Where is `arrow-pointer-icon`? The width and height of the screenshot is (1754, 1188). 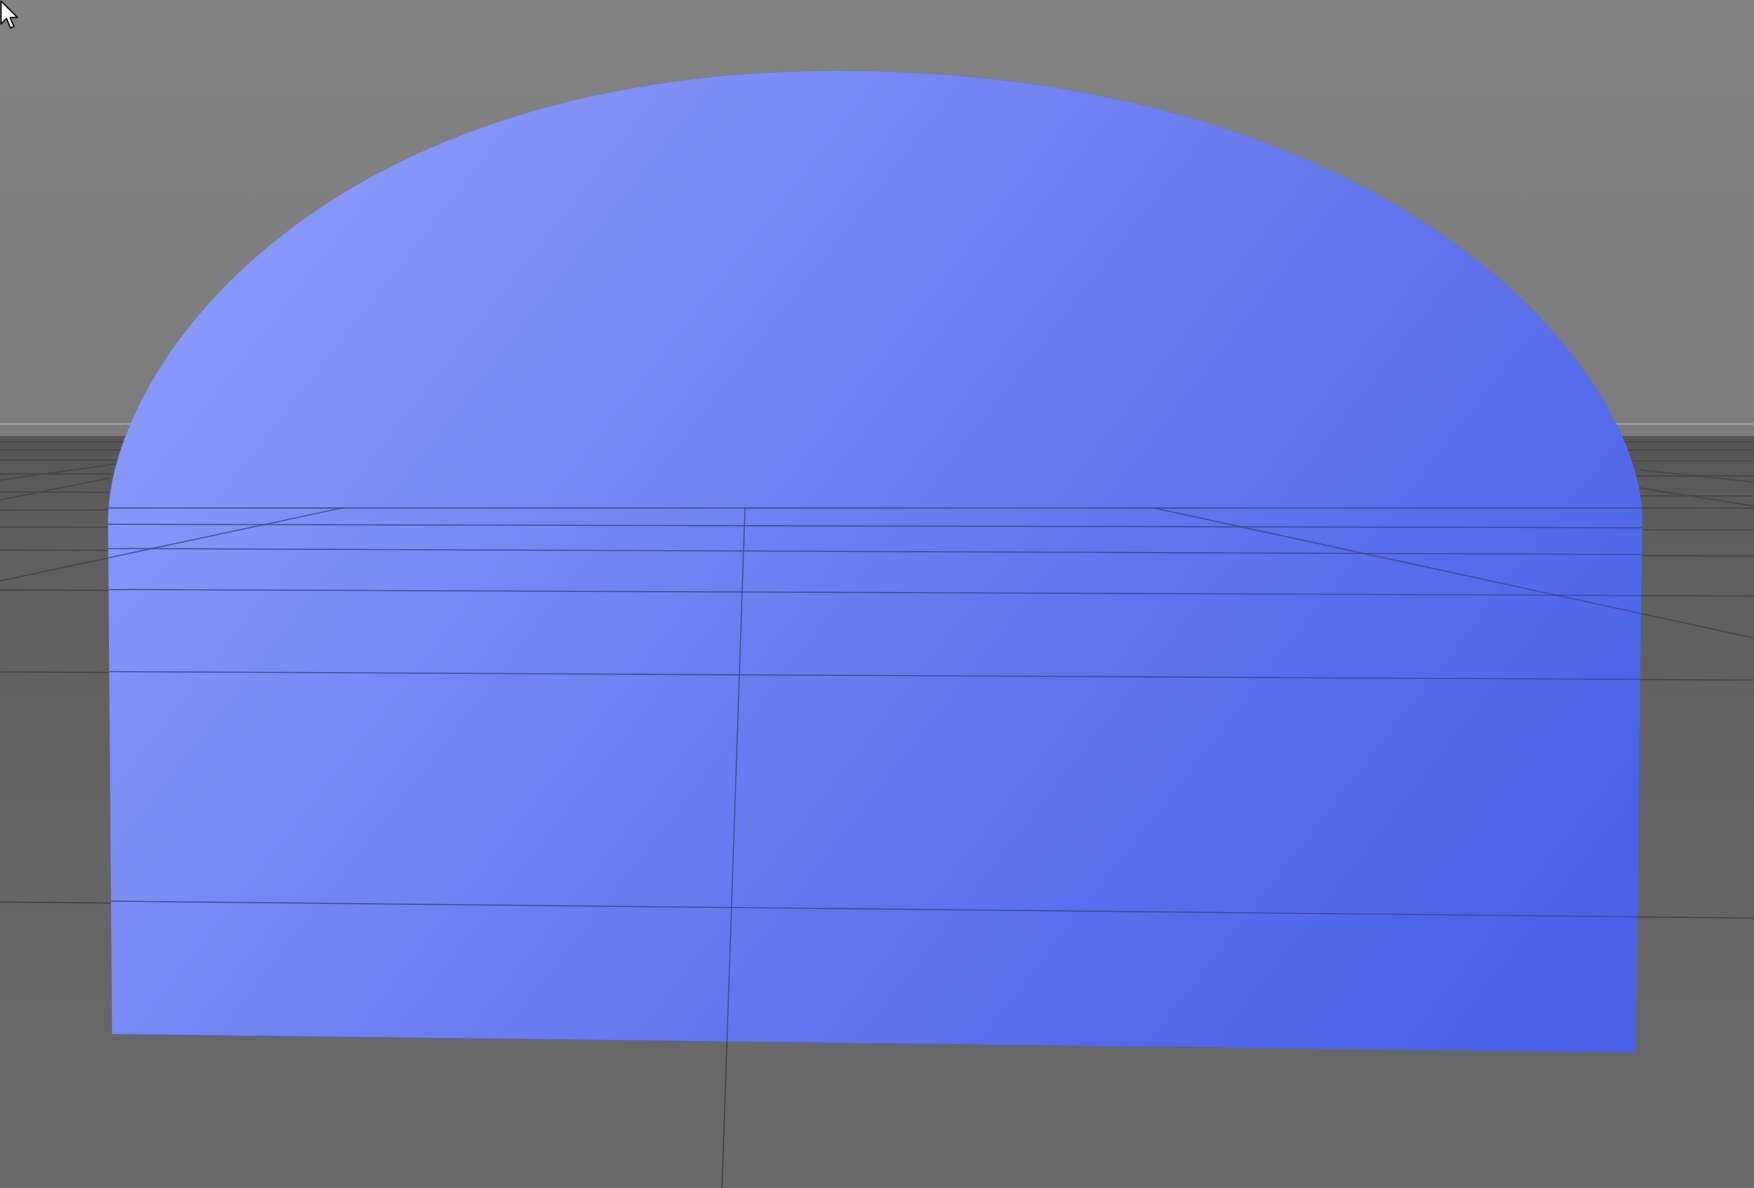
arrow-pointer-icon is located at coordinates (9, 14).